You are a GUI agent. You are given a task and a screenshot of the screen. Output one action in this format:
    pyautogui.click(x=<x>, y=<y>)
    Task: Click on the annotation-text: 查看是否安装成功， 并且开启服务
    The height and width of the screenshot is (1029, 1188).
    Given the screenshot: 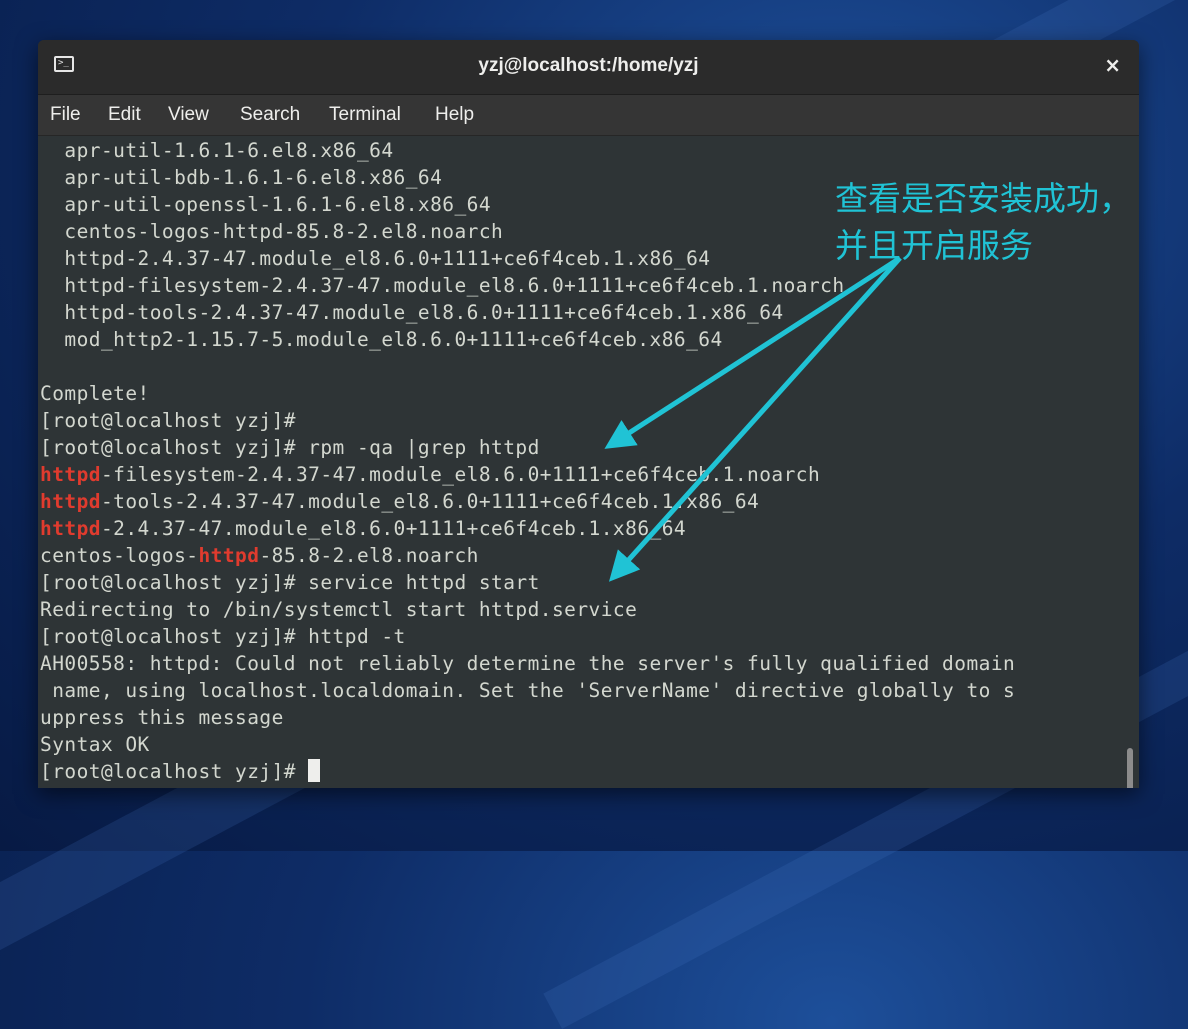 What is the action you would take?
    pyautogui.click(x=983, y=222)
    